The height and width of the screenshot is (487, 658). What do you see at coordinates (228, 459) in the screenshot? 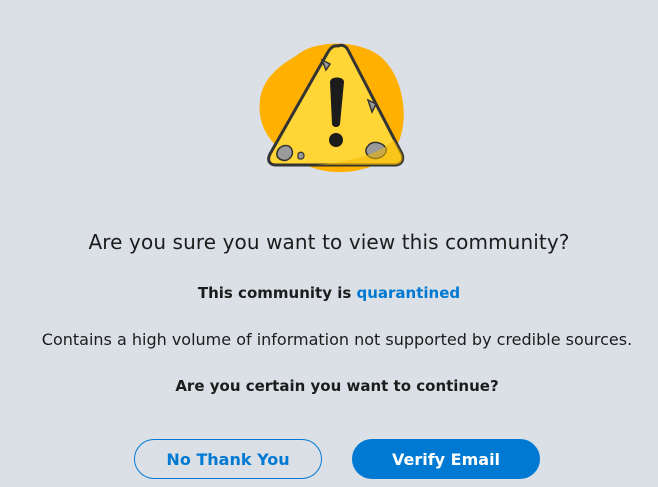
I see `no-thank-you-button: No Thank You` at bounding box center [228, 459].